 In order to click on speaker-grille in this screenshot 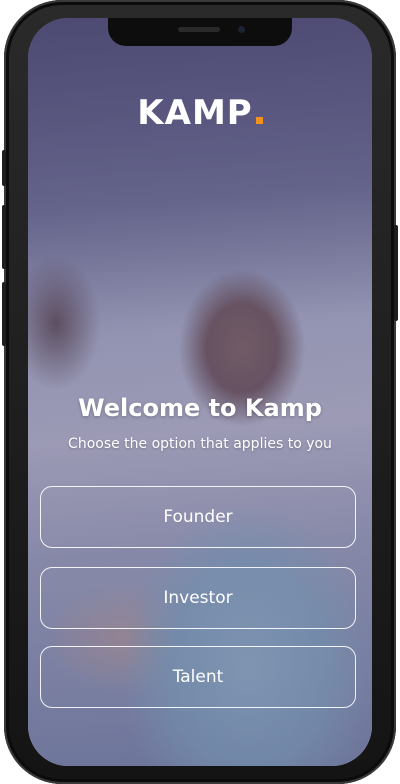, I will do `click(199, 29)`.